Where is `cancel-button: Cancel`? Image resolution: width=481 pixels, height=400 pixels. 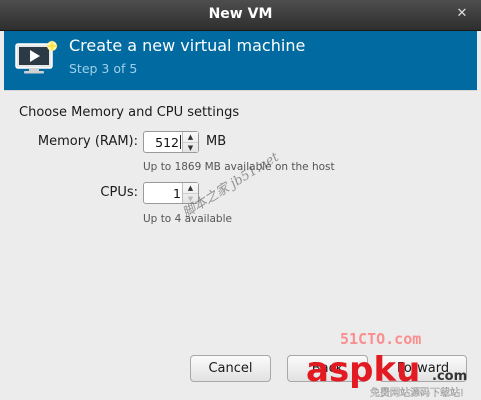 cancel-button: Cancel is located at coordinates (230, 368).